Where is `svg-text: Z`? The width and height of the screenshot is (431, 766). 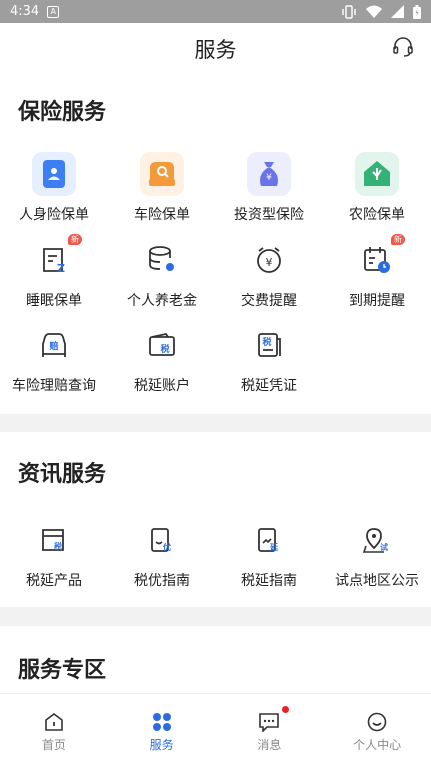
svg-text: Z is located at coordinates (61, 268).